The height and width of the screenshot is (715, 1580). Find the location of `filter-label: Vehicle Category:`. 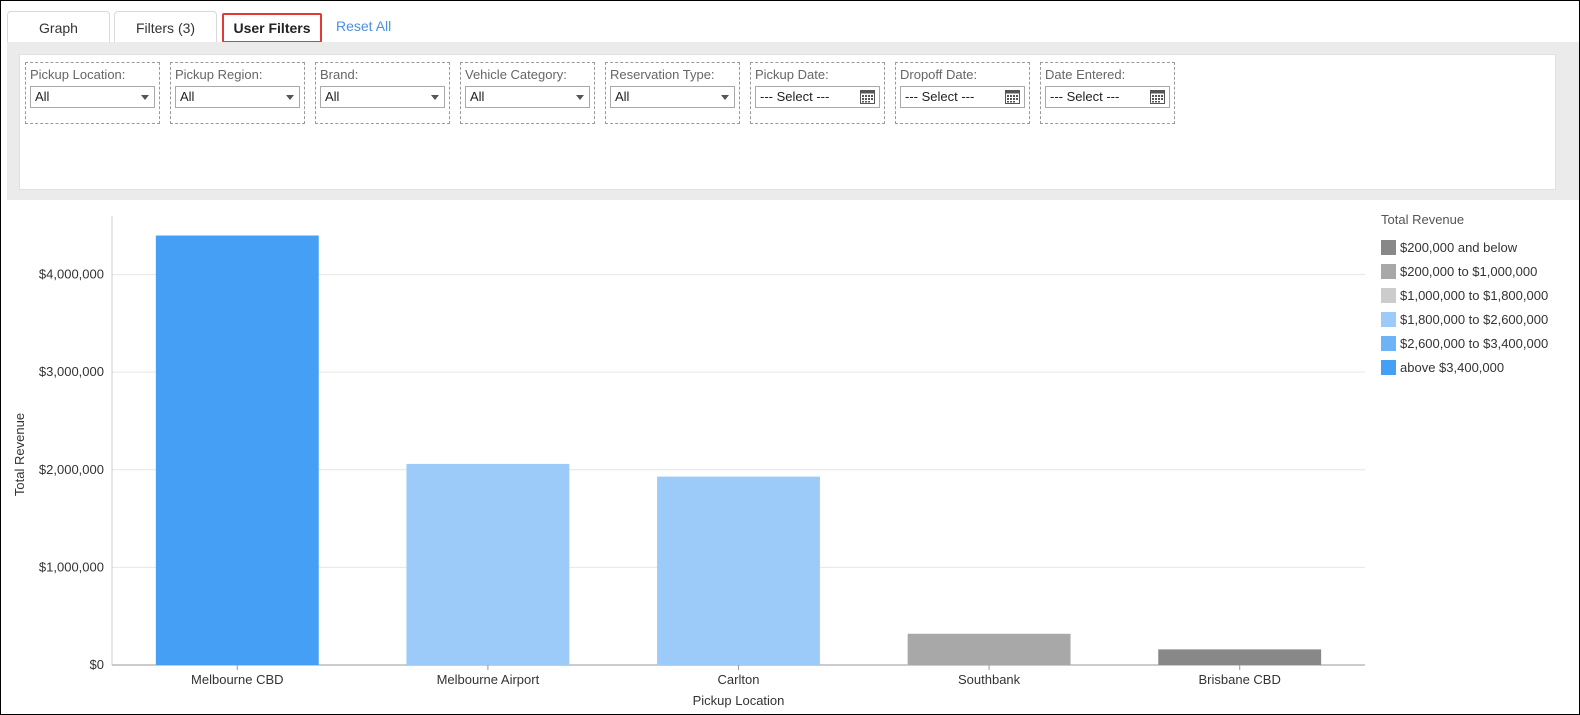

filter-label: Vehicle Category: is located at coordinates (516, 74).